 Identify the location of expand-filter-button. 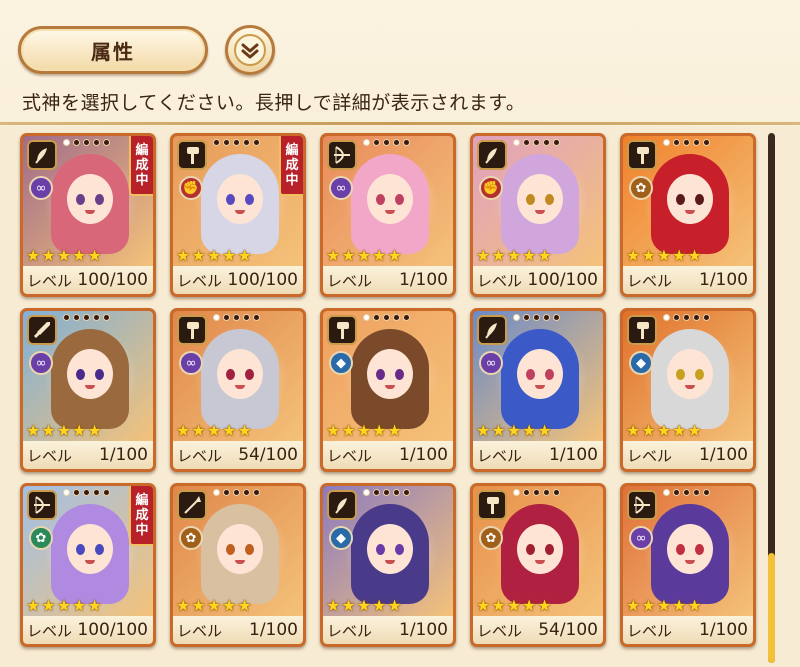
(250, 50).